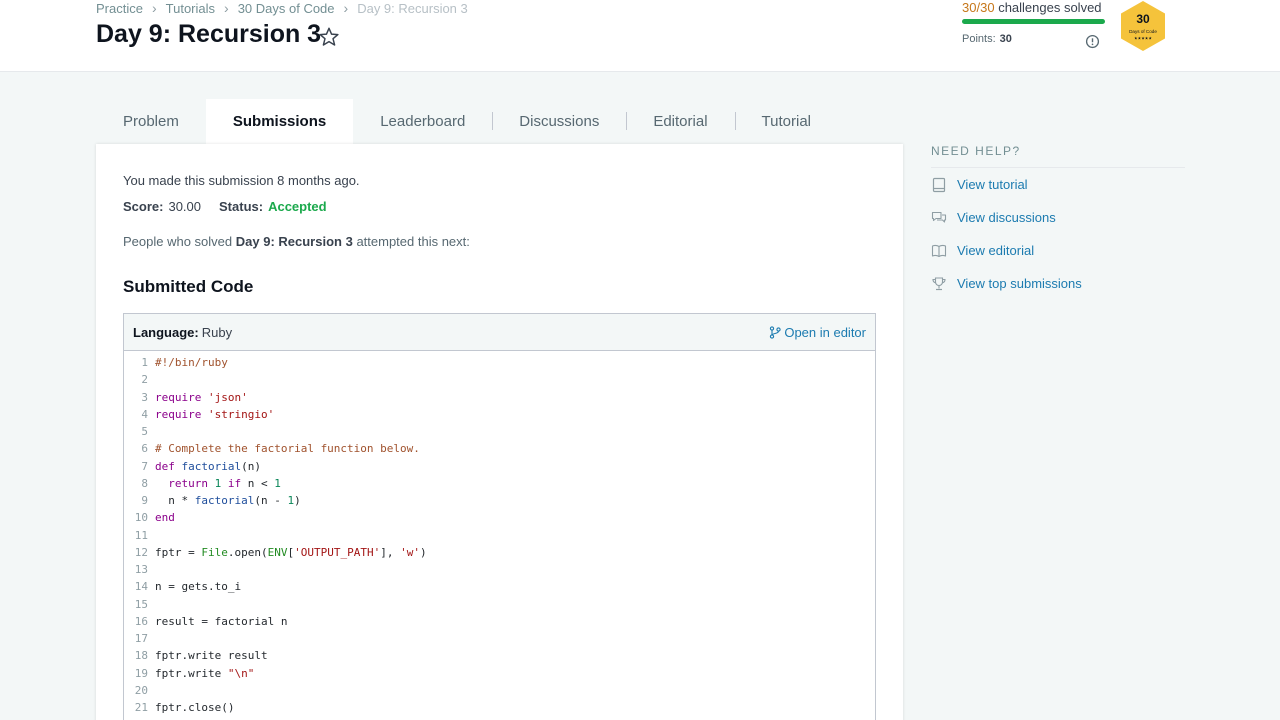  I want to click on open-in-editor-link: Open in editor, so click(817, 332).